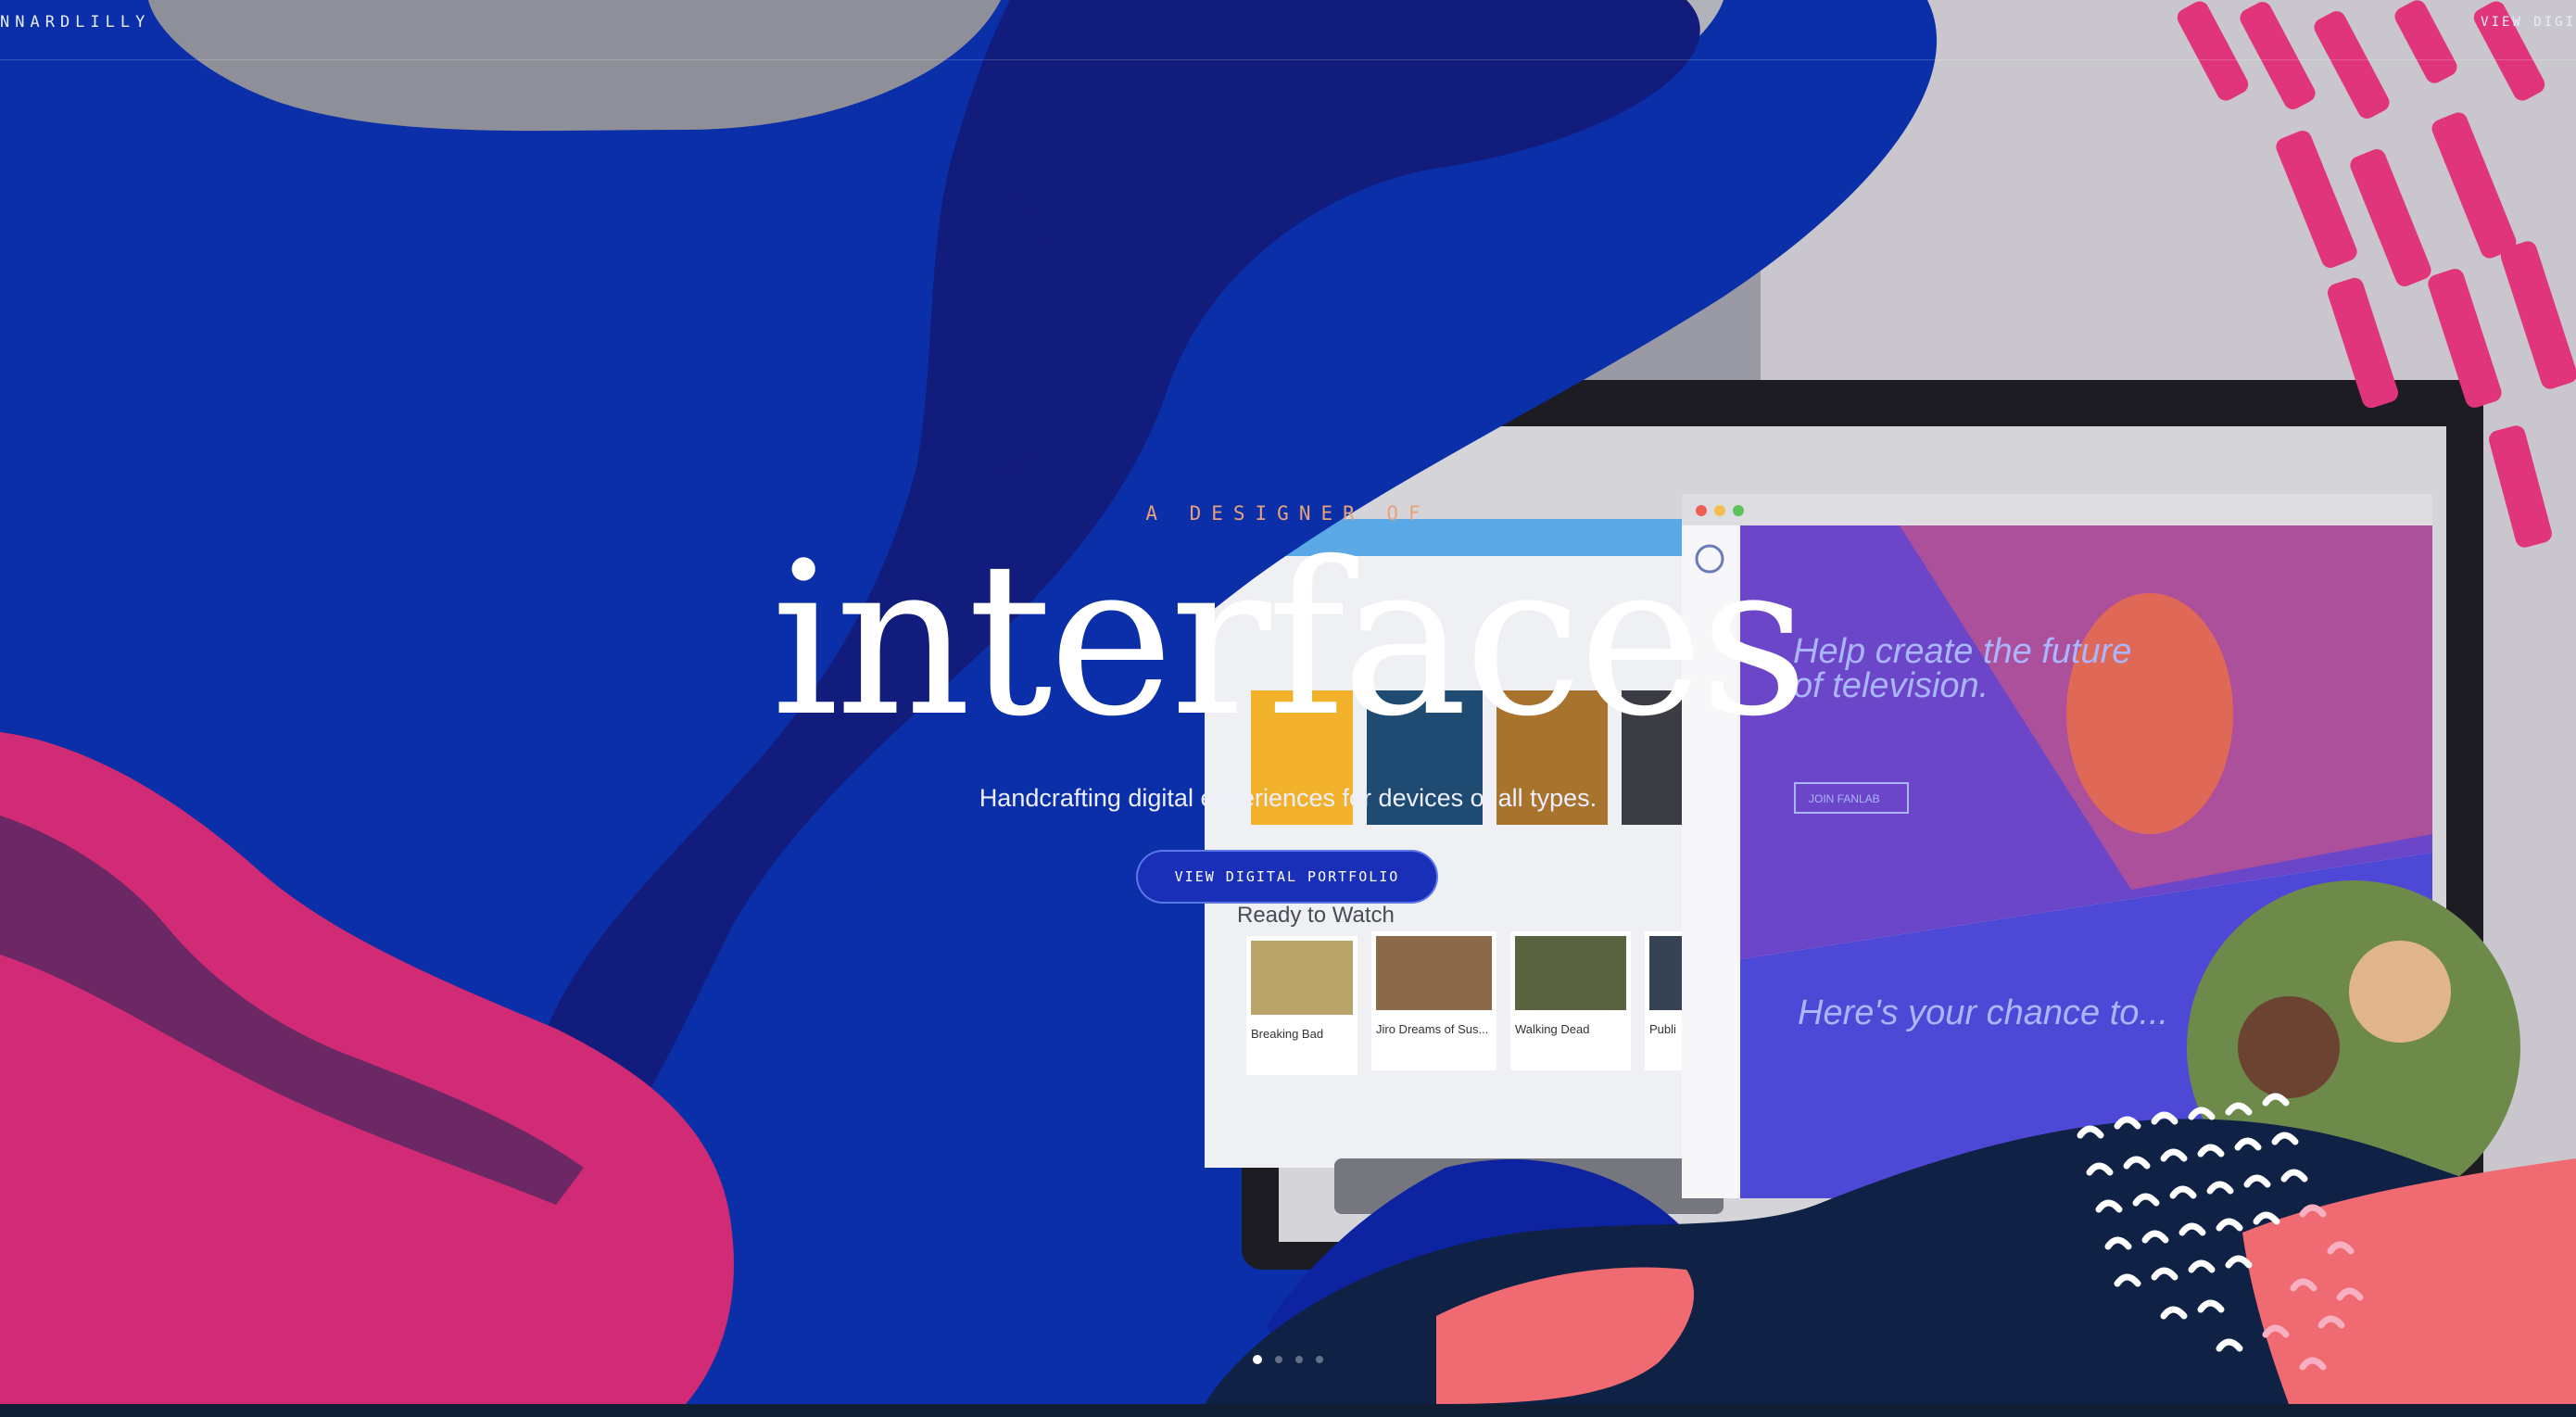 This screenshot has width=2576, height=1417. What do you see at coordinates (1289, 639) in the screenshot?
I see `hero-headline: interfaces` at bounding box center [1289, 639].